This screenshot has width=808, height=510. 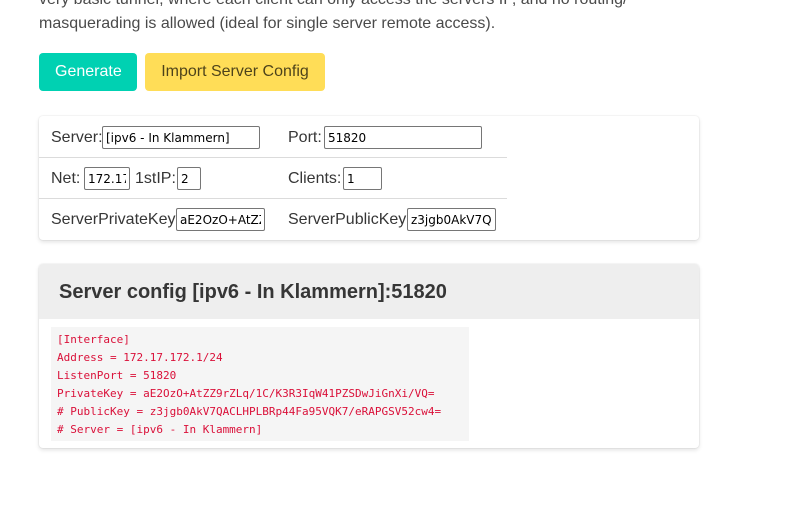 I want to click on params-row-server: Server: Port:, so click(x=273, y=137).